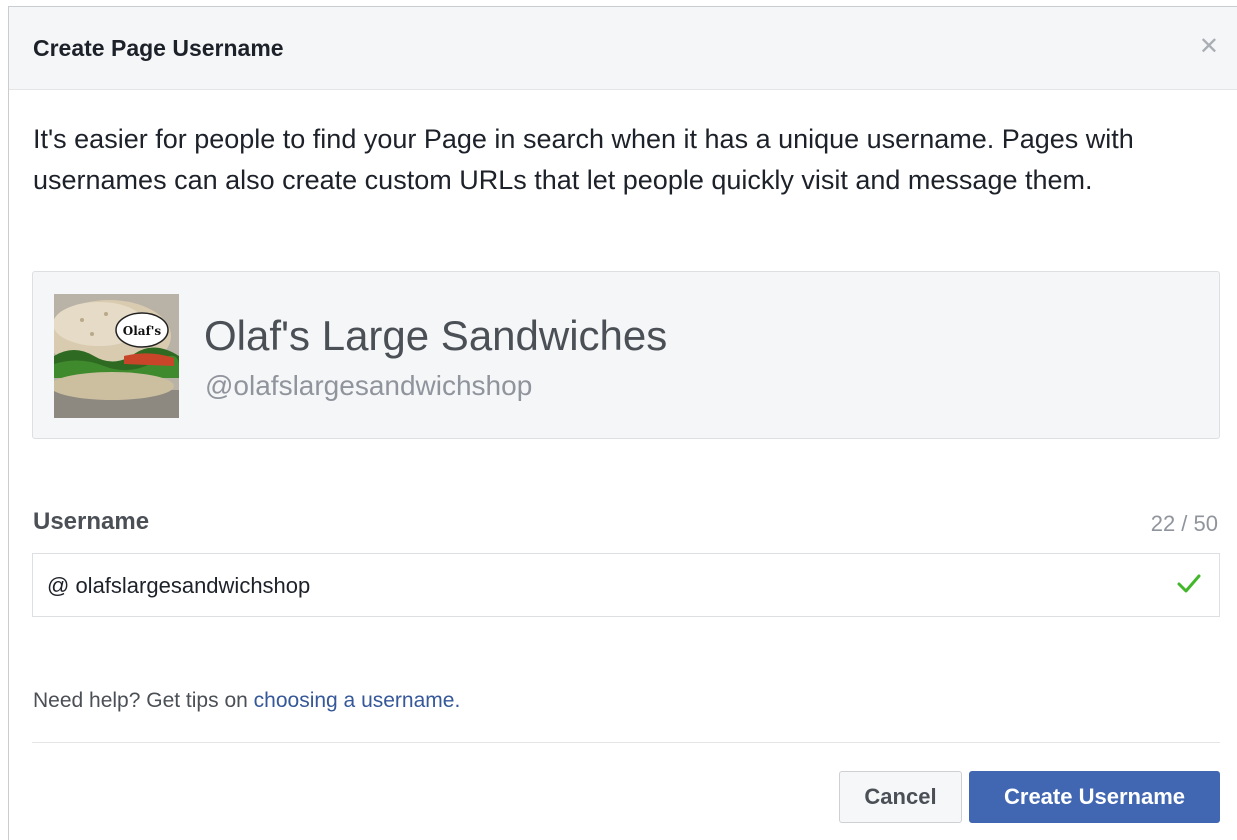 This screenshot has height=840, width=1237. I want to click on page-avatar: Olaf's, so click(116, 356).